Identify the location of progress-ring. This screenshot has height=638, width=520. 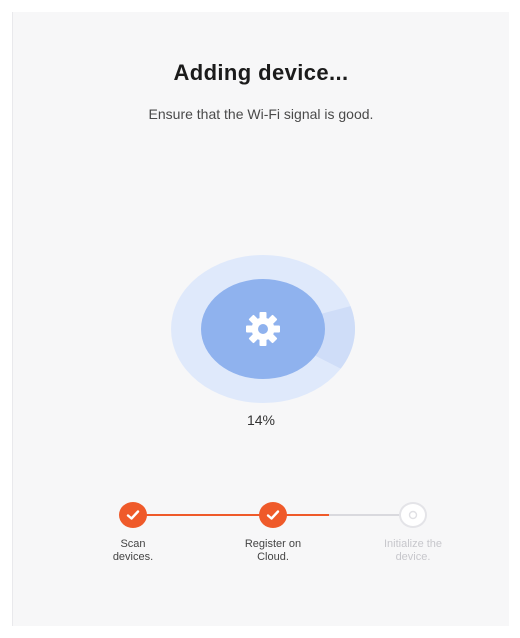
(263, 329).